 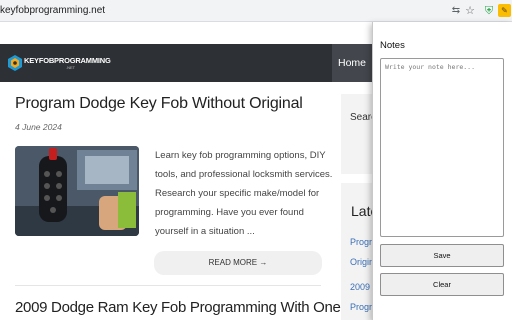 What do you see at coordinates (168, 285) in the screenshot?
I see `post-divider` at bounding box center [168, 285].